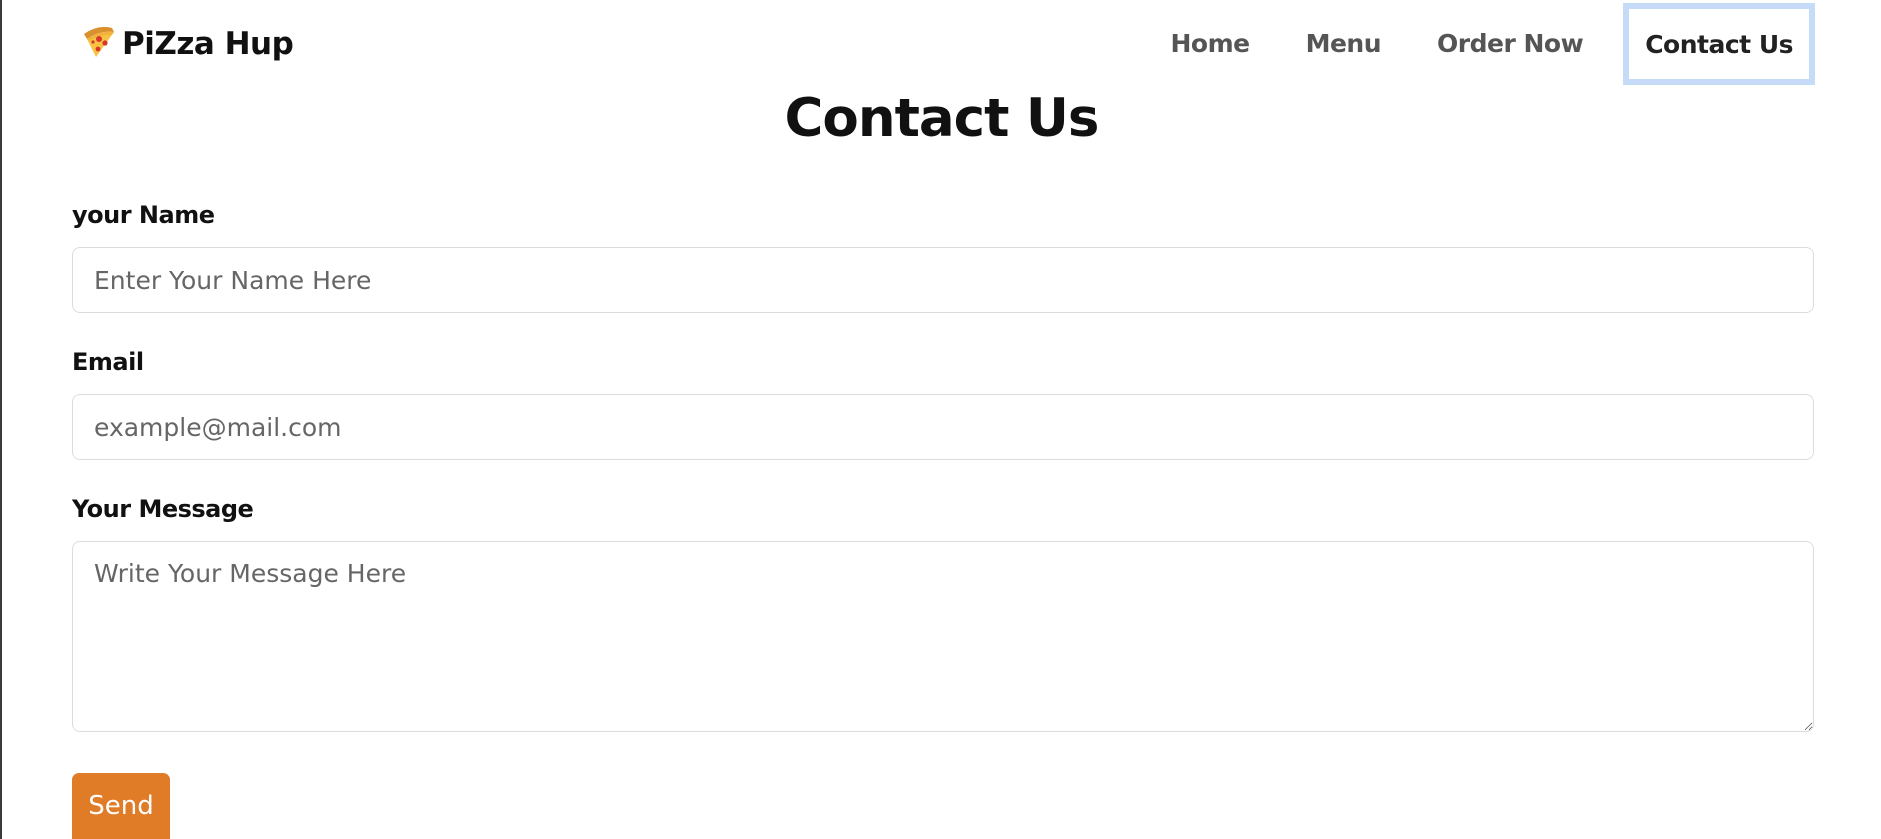  Describe the element at coordinates (1510, 43) in the screenshot. I see `nav-link-order-now: Order Now` at that location.